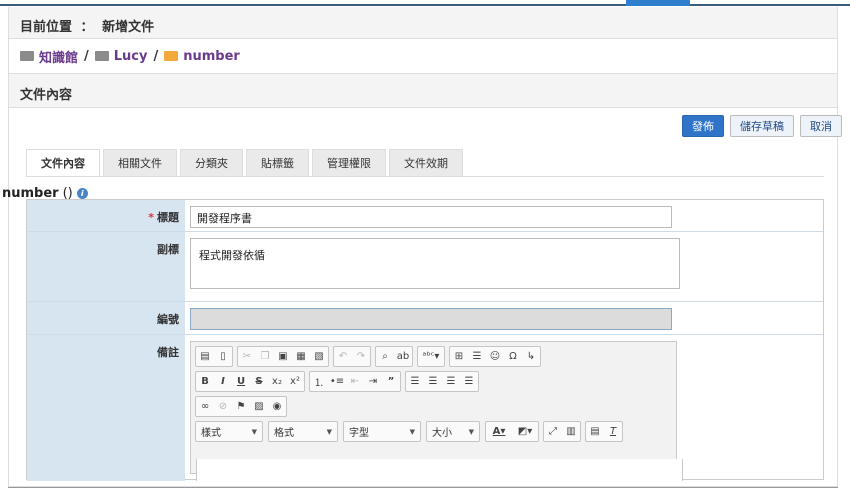 The image size is (850, 492). Describe the element at coordinates (241, 381) in the screenshot. I see `underline-icon: U` at that location.